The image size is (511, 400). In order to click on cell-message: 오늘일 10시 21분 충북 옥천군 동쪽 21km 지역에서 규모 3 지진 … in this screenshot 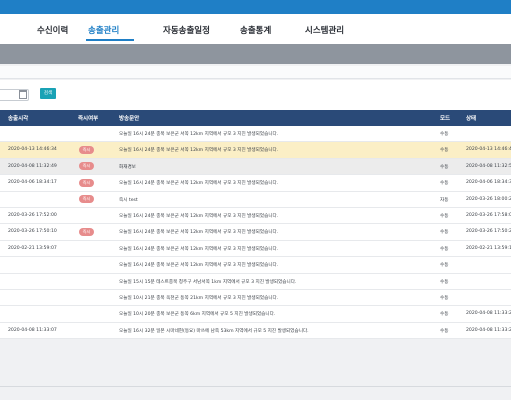, I will do `click(199, 298)`.